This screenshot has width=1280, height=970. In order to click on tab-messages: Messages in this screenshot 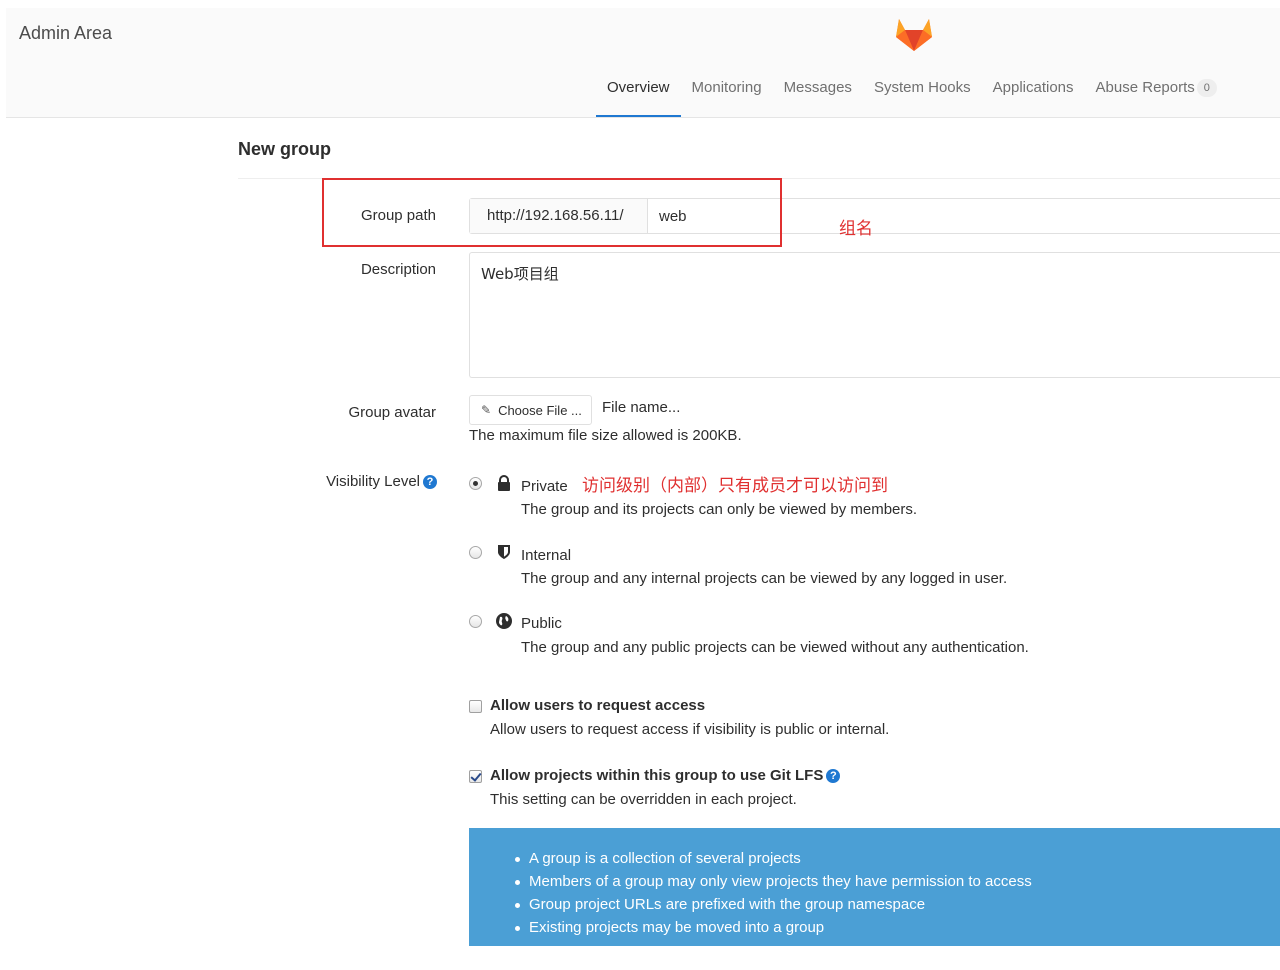, I will do `click(818, 92)`.